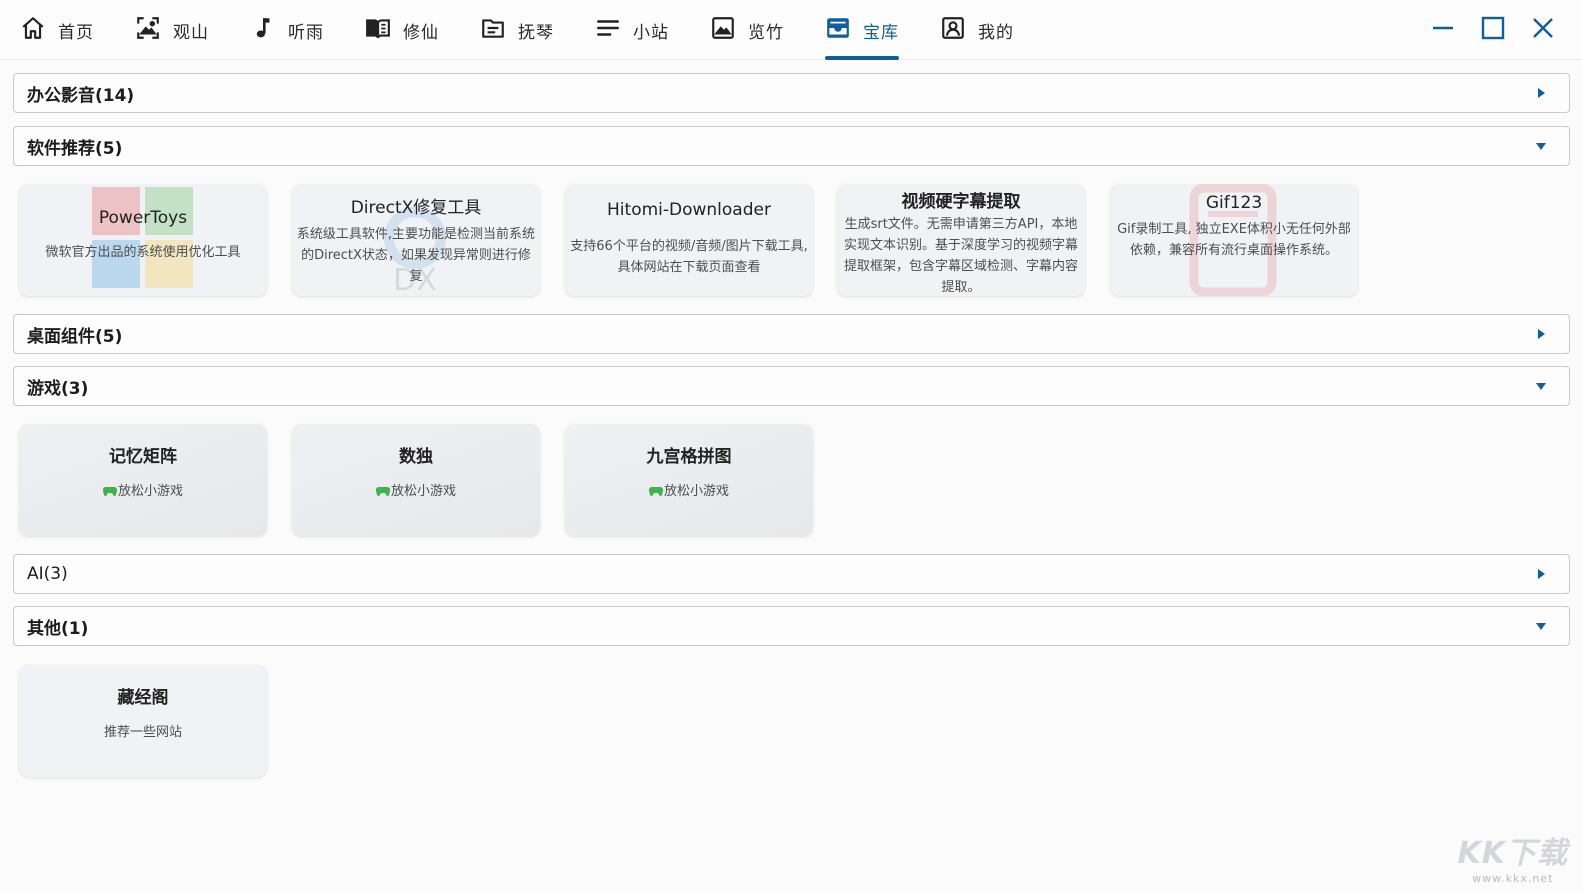 The image size is (1582, 891). Describe the element at coordinates (81, 95) in the screenshot. I see `section-title: 办公影音(14)` at that location.